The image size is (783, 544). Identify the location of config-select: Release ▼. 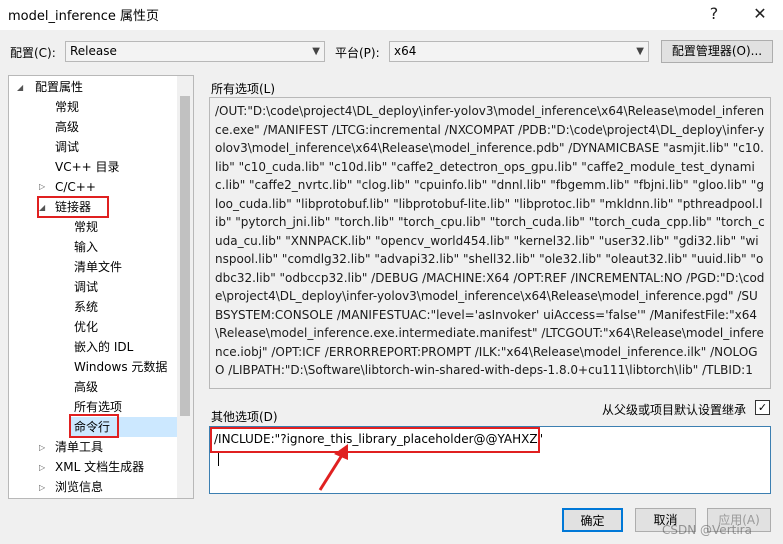
(195, 51).